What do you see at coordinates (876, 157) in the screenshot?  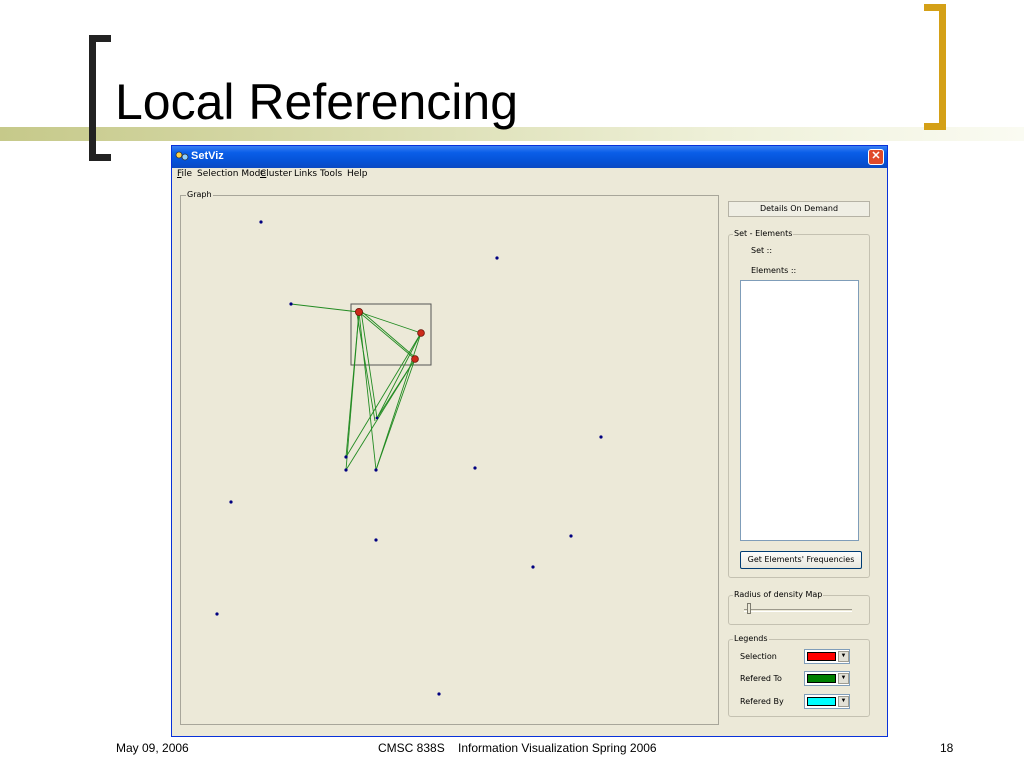 I see `close-icon: ✕` at bounding box center [876, 157].